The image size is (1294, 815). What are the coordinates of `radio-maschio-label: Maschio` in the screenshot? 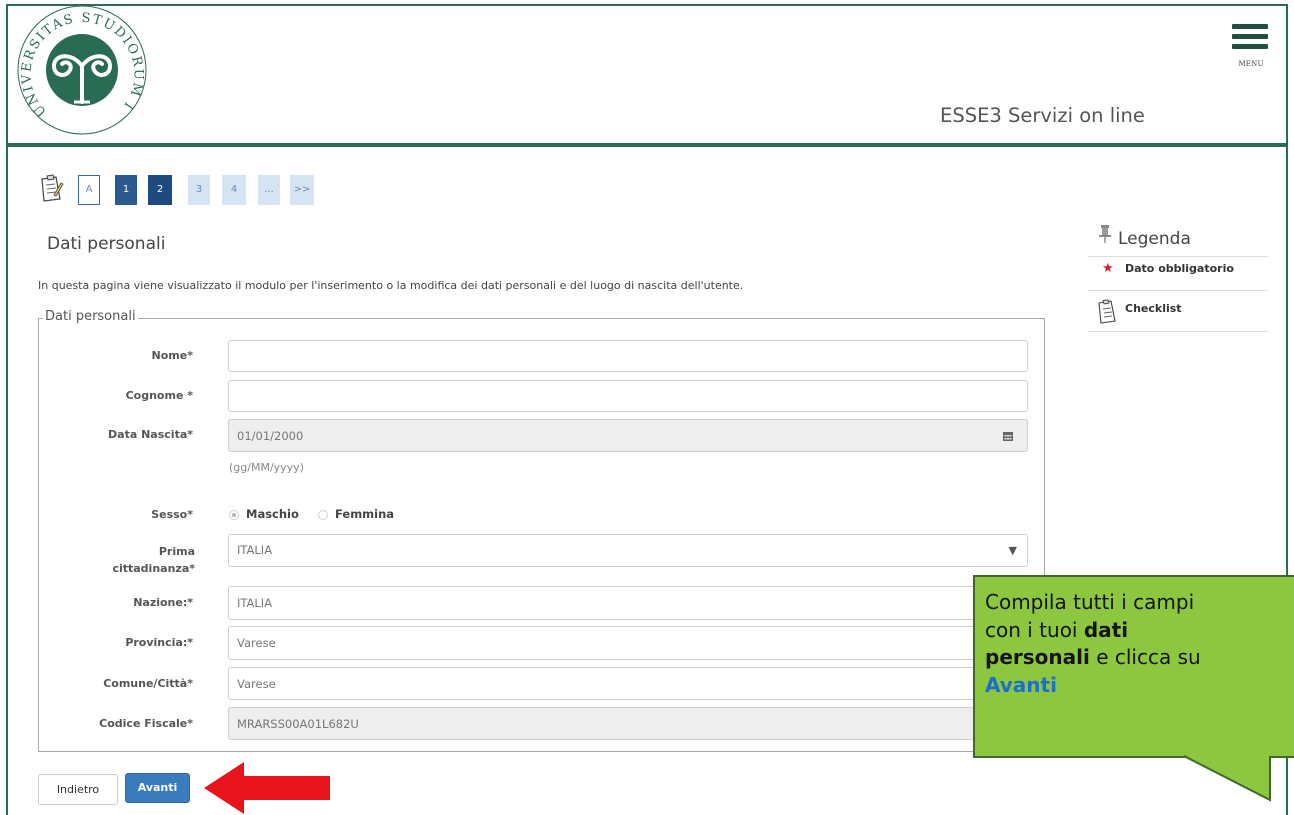 It's located at (272, 514).